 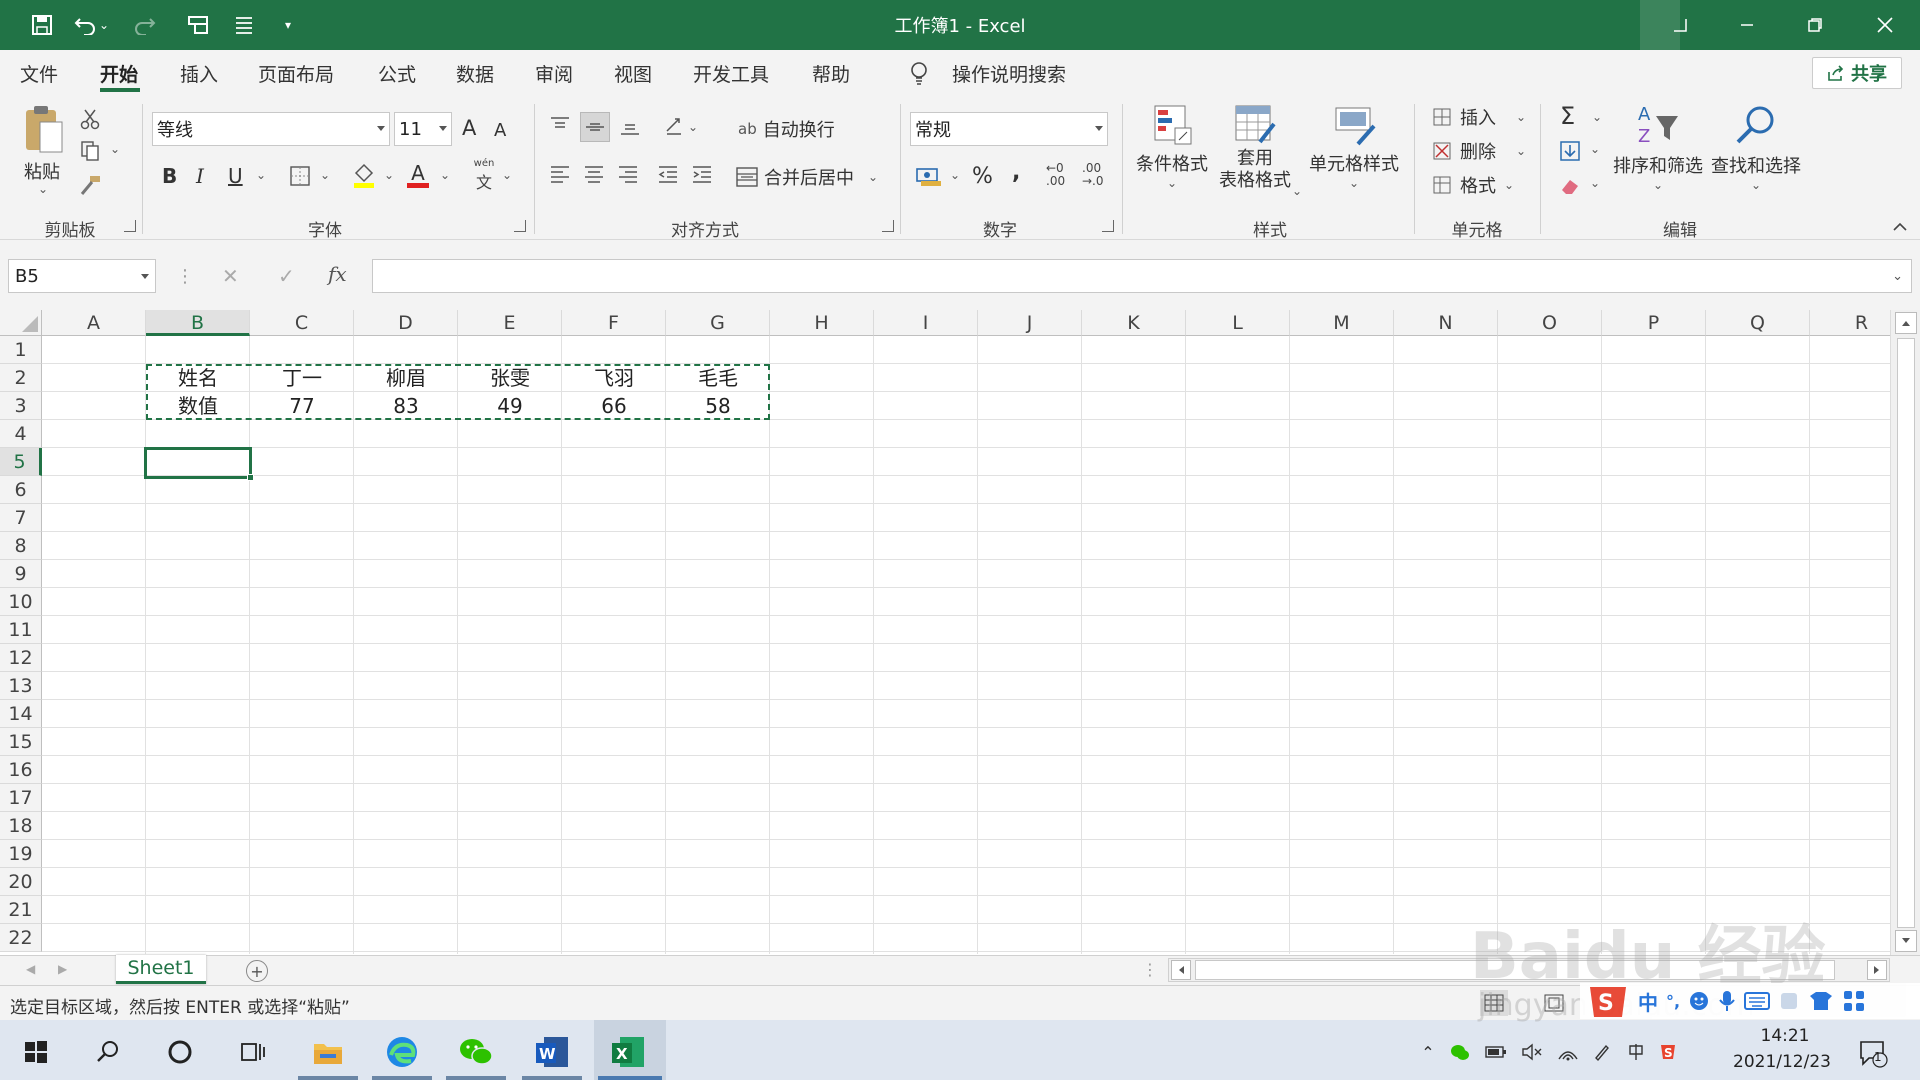 What do you see at coordinates (1030, 323) in the screenshot?
I see `column-header-j: J` at bounding box center [1030, 323].